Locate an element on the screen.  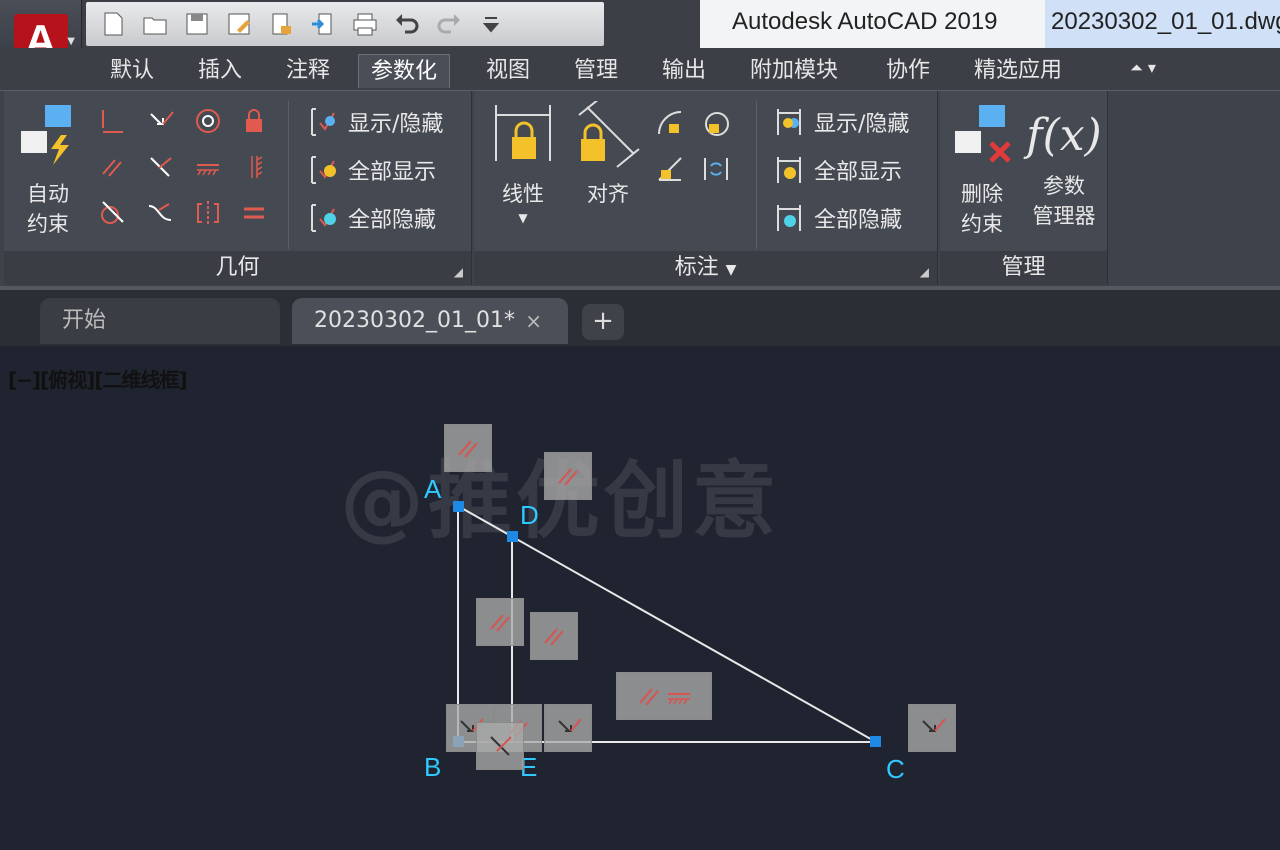
smooth-constraint-button is located at coordinates (160, 213).